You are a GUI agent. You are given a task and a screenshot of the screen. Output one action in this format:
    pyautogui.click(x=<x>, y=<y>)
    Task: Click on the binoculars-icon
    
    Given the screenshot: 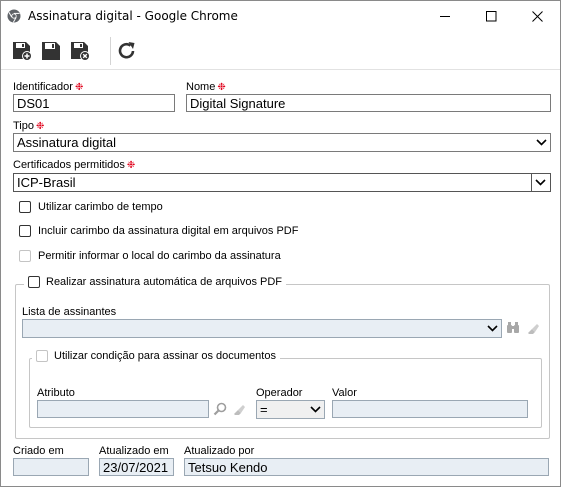 What is the action you would take?
    pyautogui.click(x=513, y=327)
    